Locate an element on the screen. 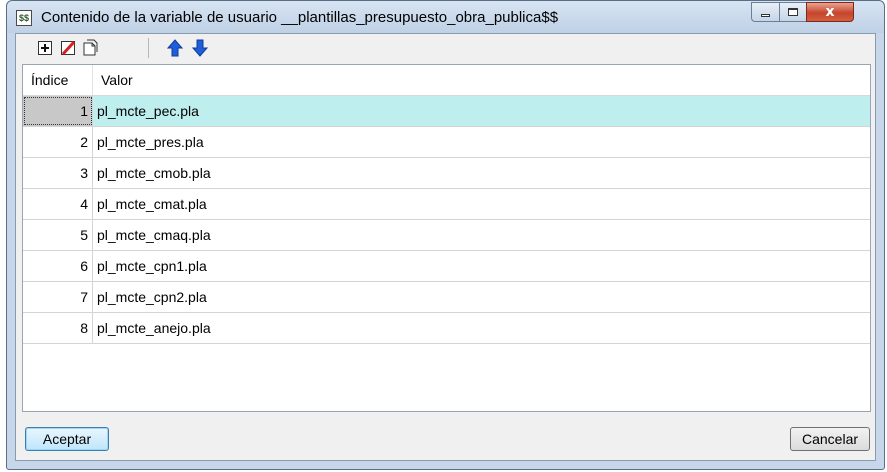 This screenshot has width=887, height=472. delete-row-button is located at coordinates (68, 48).